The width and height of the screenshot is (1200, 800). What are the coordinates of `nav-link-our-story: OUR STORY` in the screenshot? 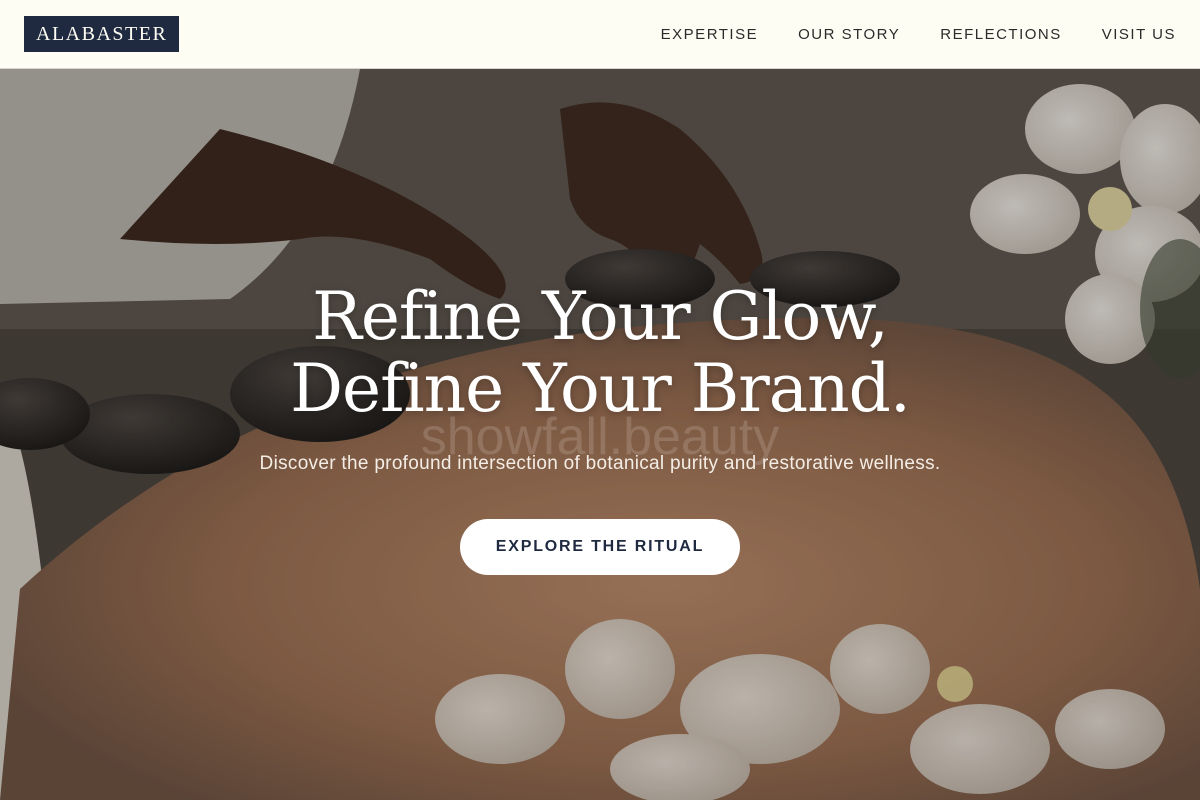 It's located at (849, 34).